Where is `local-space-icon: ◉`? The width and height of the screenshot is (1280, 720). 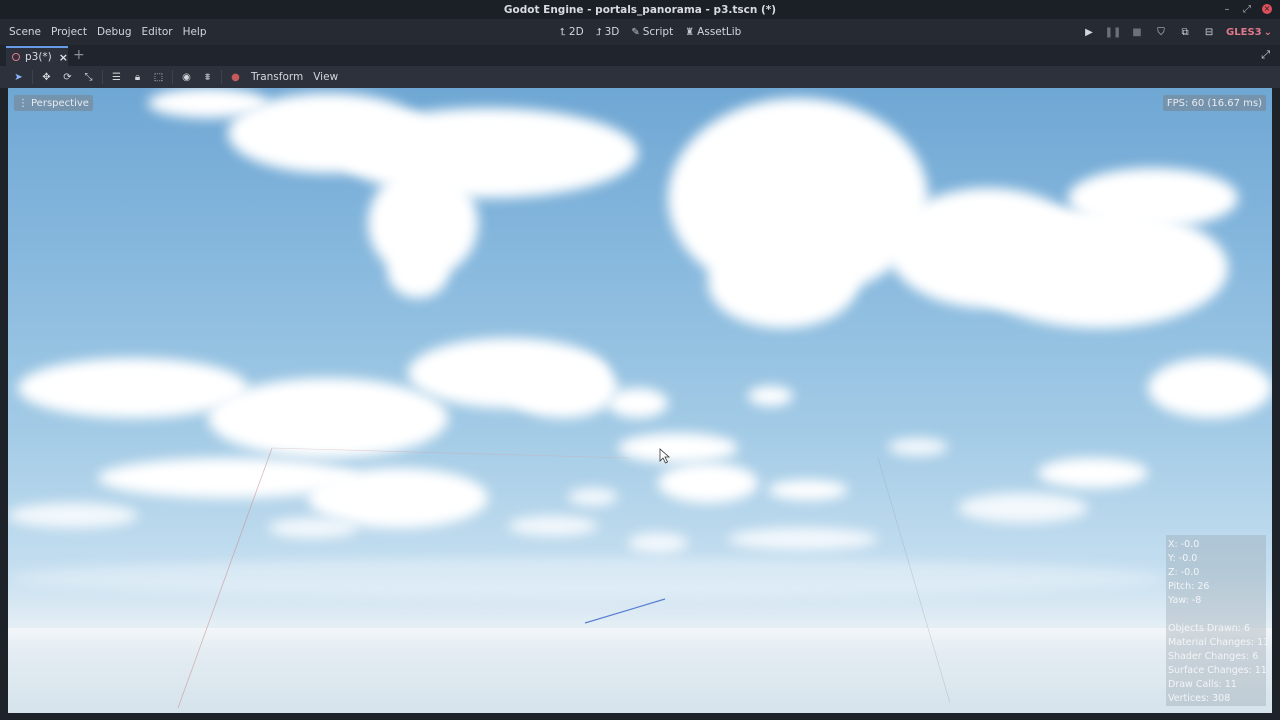 local-space-icon: ◉ is located at coordinates (186, 77).